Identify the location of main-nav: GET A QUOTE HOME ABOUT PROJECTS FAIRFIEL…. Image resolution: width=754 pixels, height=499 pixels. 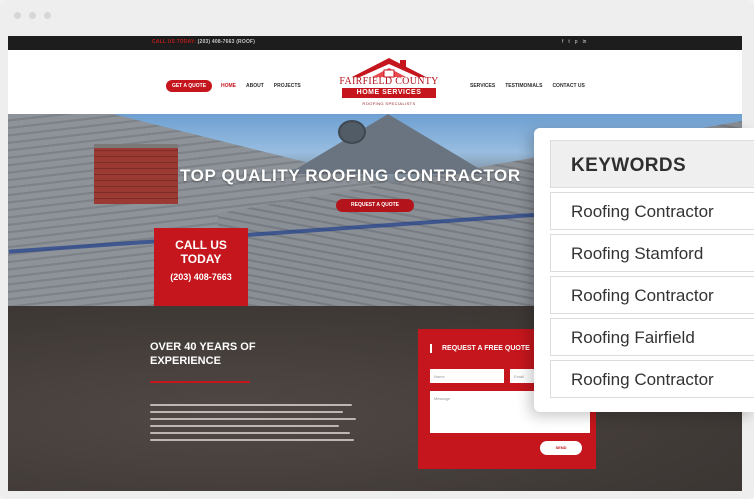
(375, 82).